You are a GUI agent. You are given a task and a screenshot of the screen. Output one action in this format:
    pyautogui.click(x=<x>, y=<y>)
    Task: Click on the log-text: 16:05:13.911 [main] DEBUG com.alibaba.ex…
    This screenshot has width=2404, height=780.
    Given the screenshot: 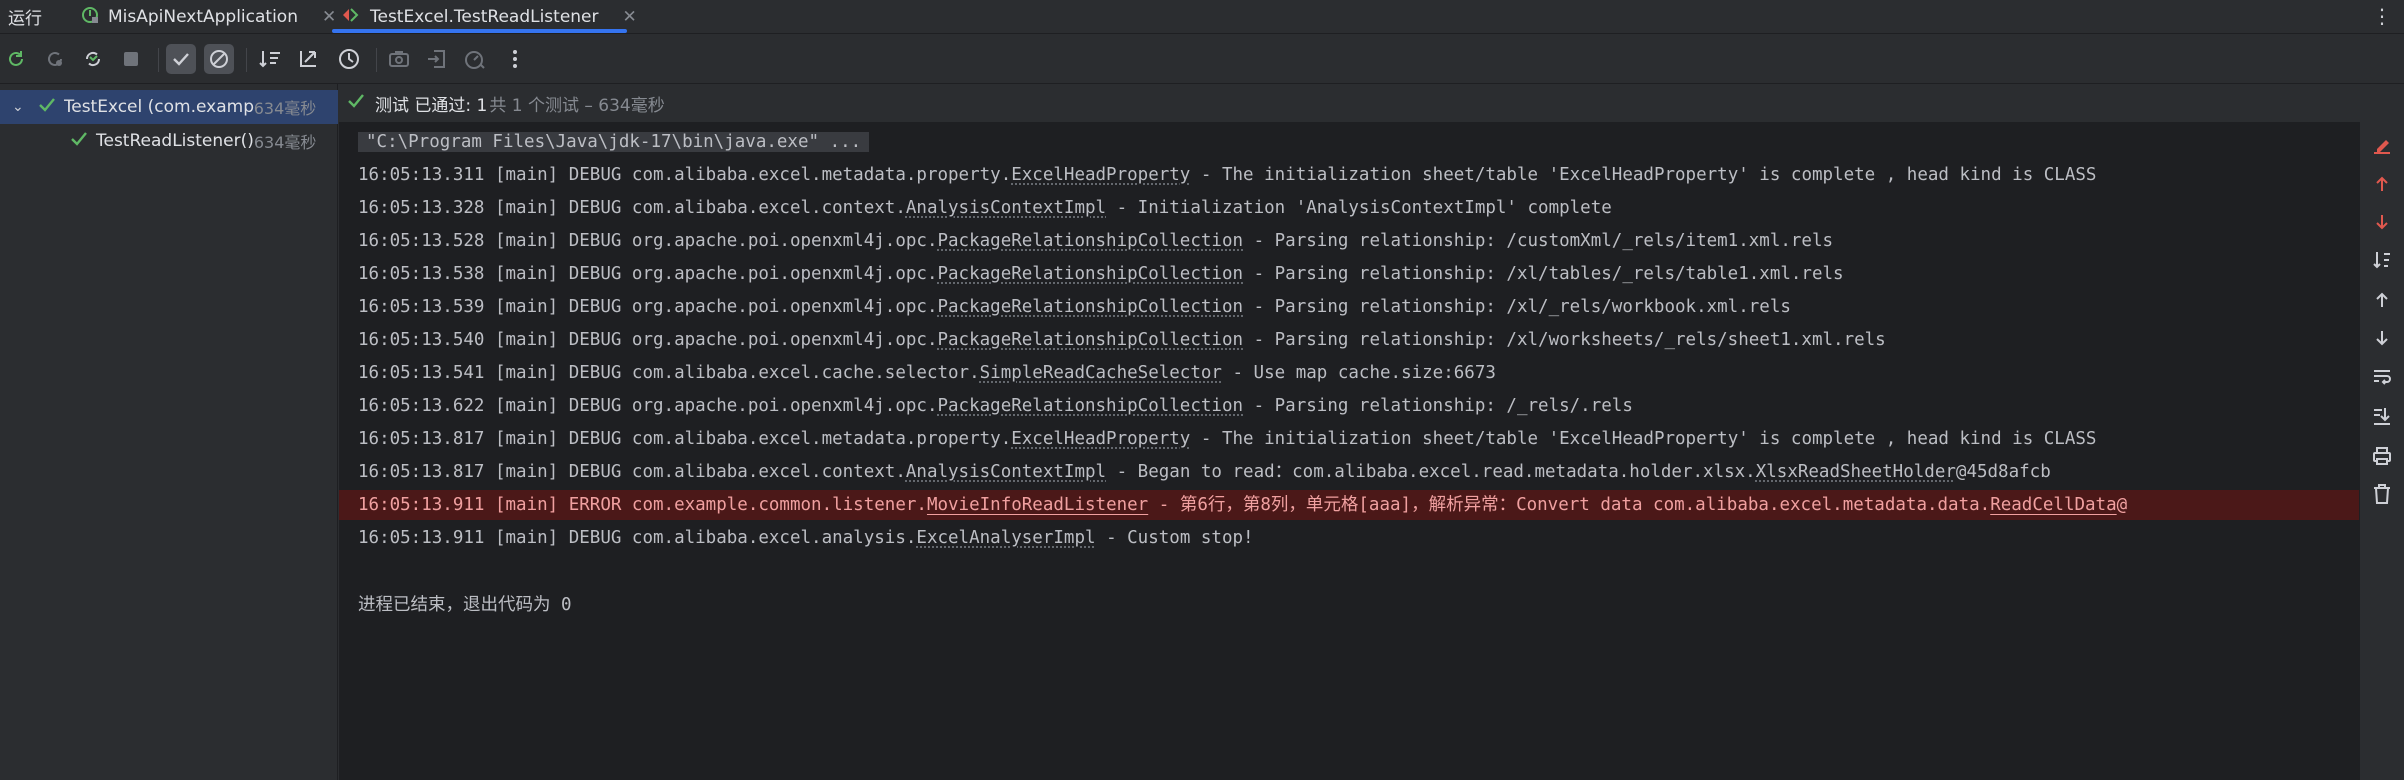 What is the action you would take?
    pyautogui.click(x=637, y=538)
    